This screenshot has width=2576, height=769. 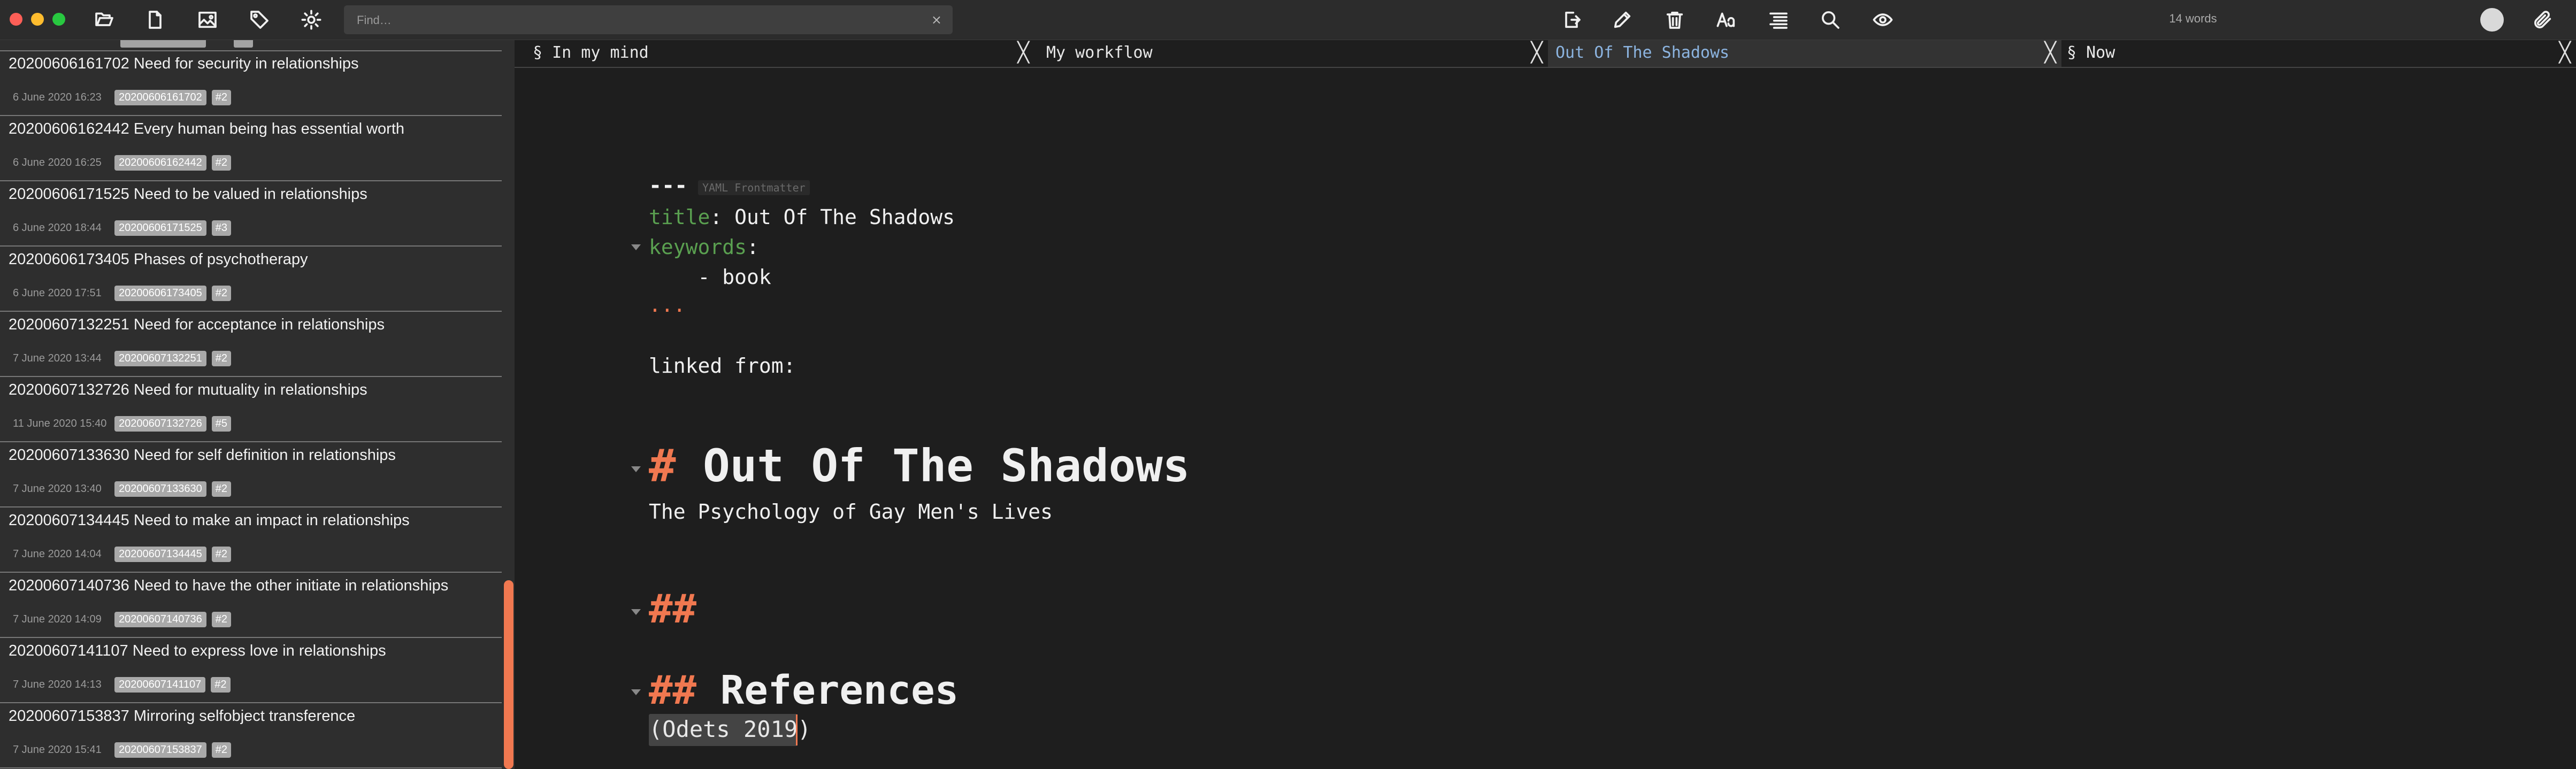 What do you see at coordinates (207, 20) in the screenshot?
I see `image-icon` at bounding box center [207, 20].